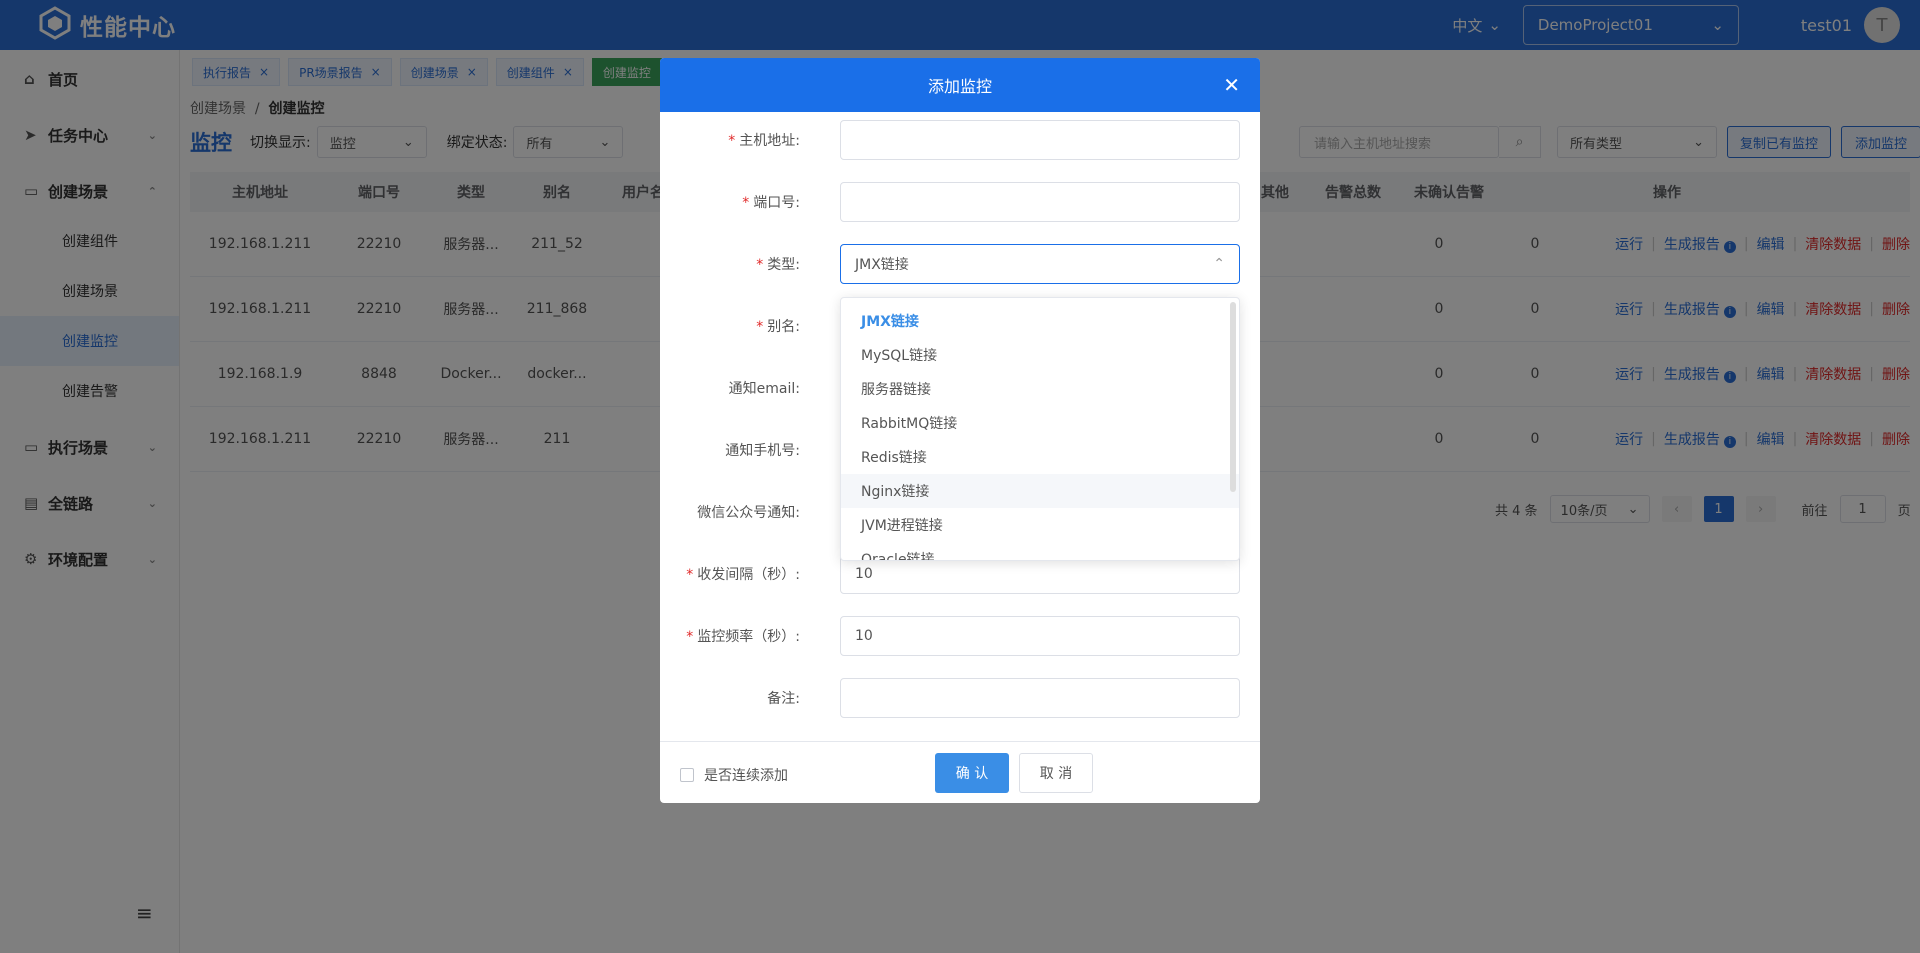  I want to click on type-select: JMX链接 ⌃, so click(1040, 264).